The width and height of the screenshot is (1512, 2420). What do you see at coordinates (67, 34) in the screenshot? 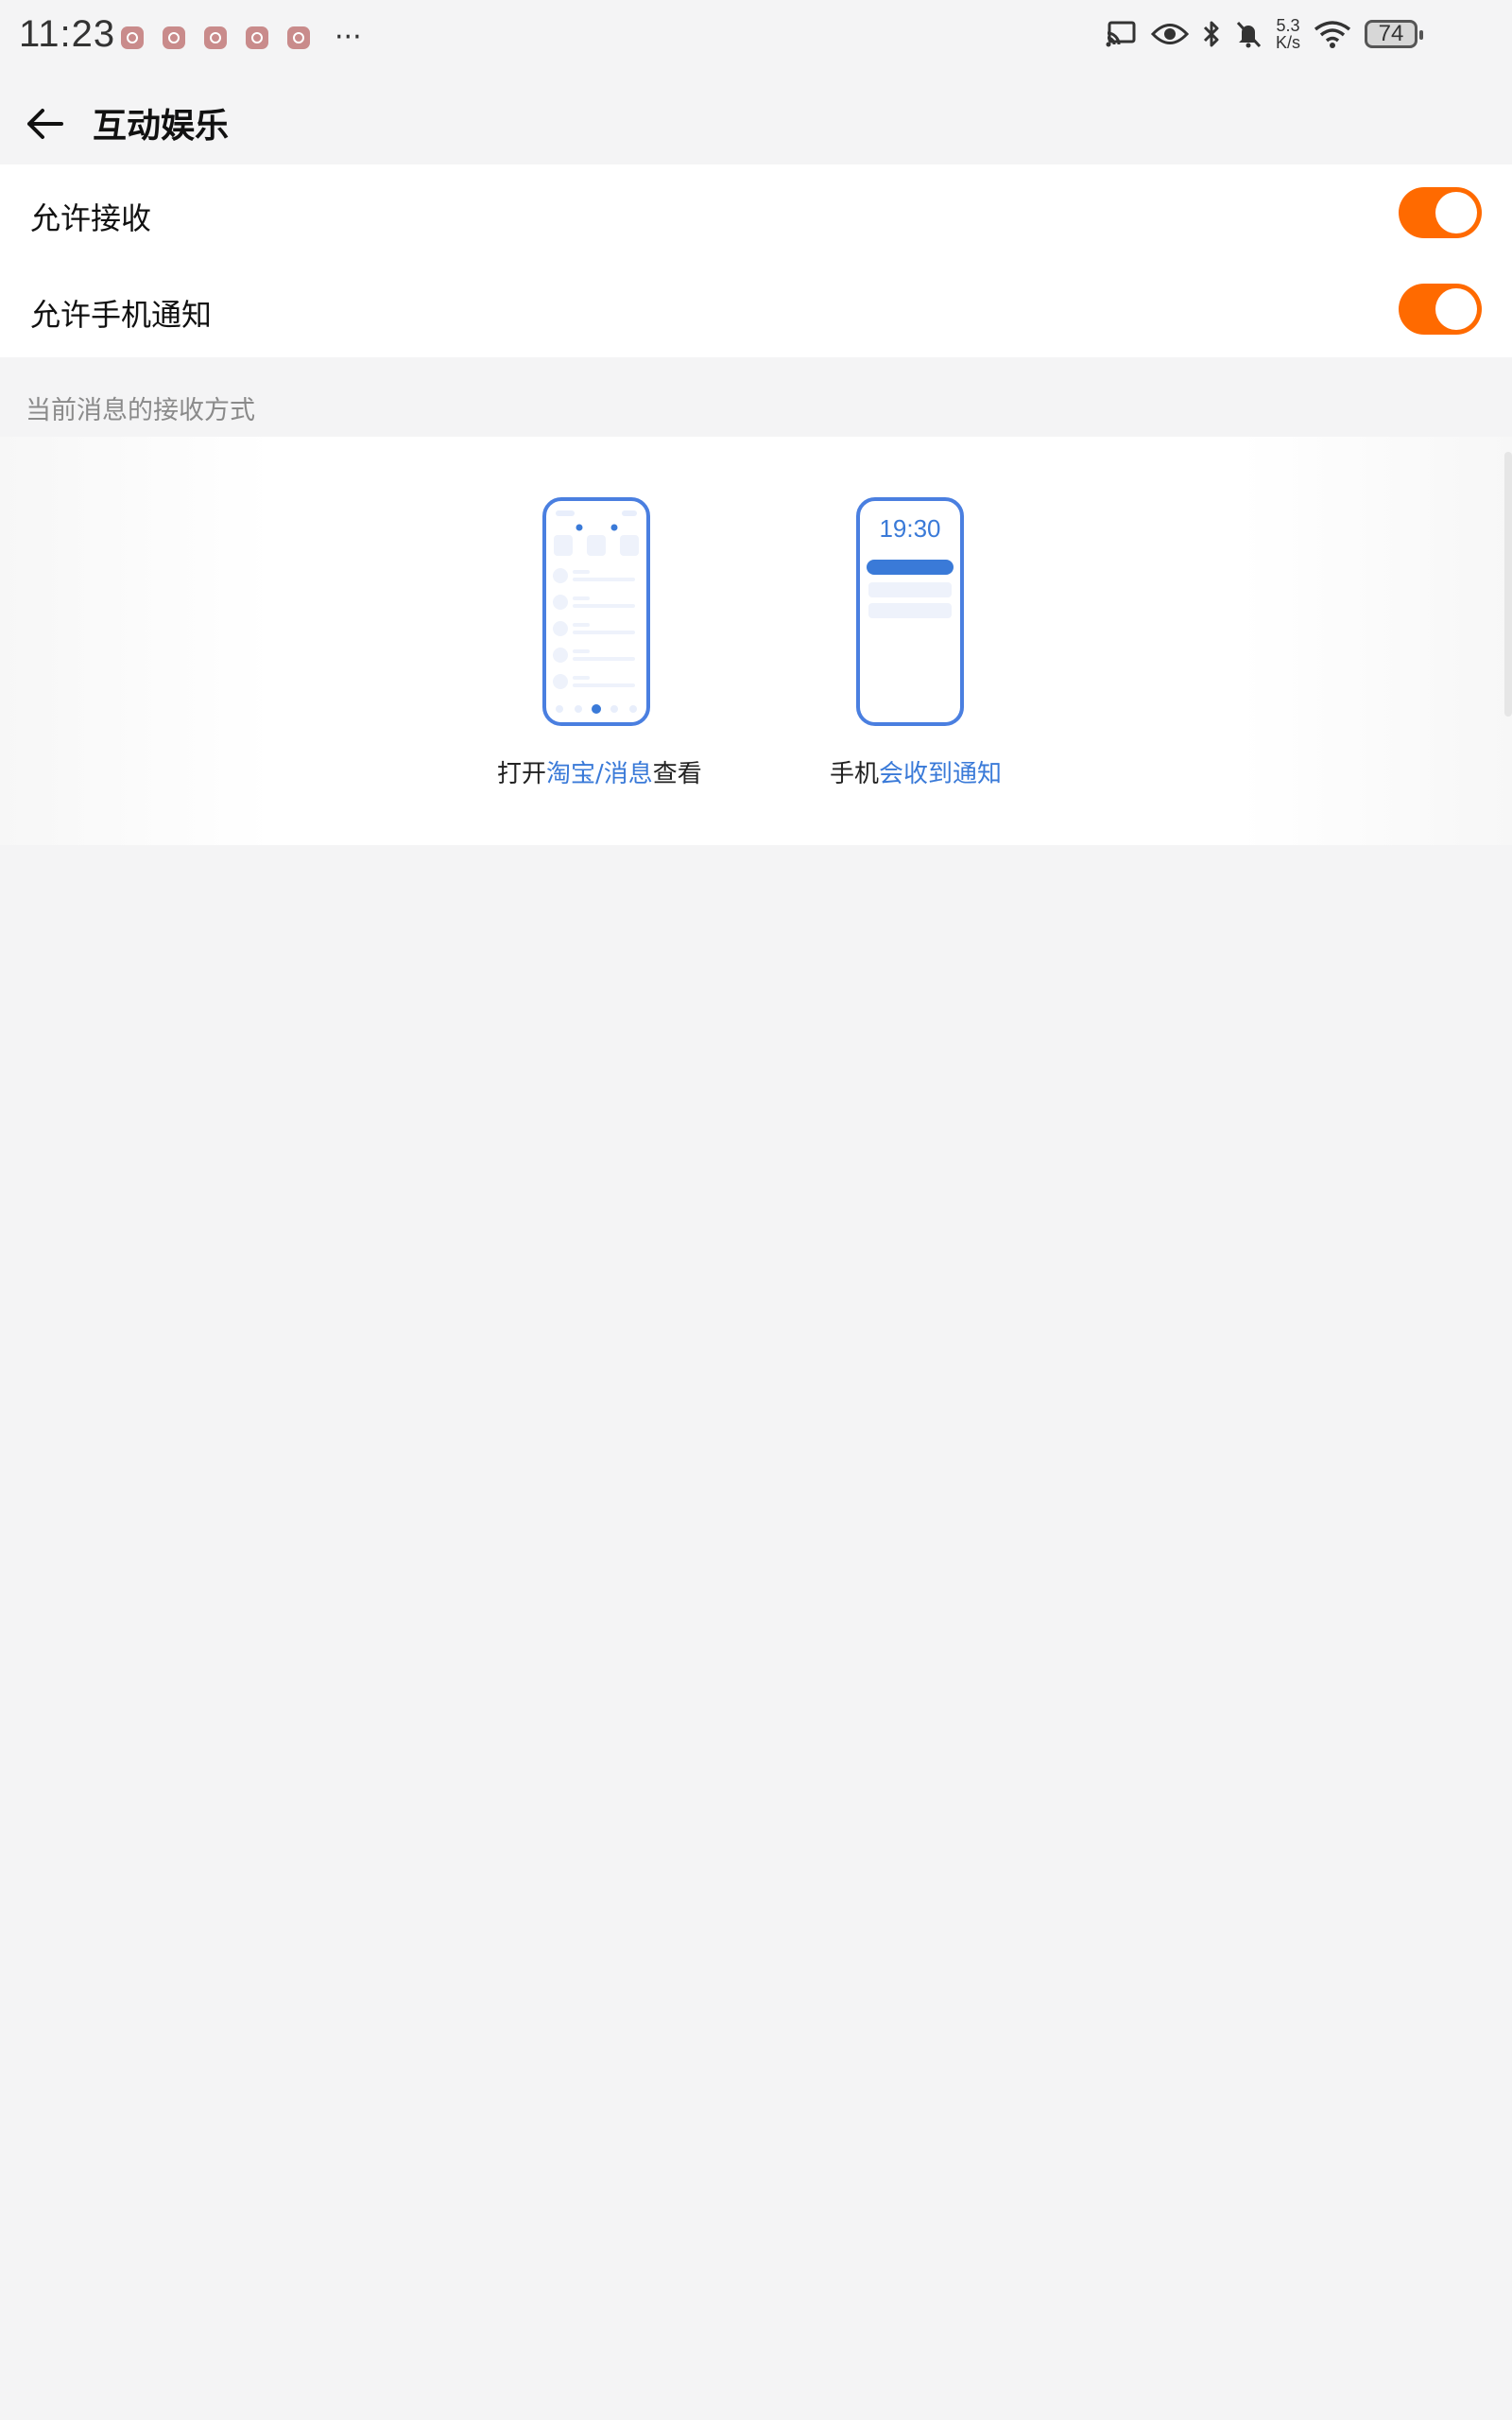
I see `status-time: 11:23` at bounding box center [67, 34].